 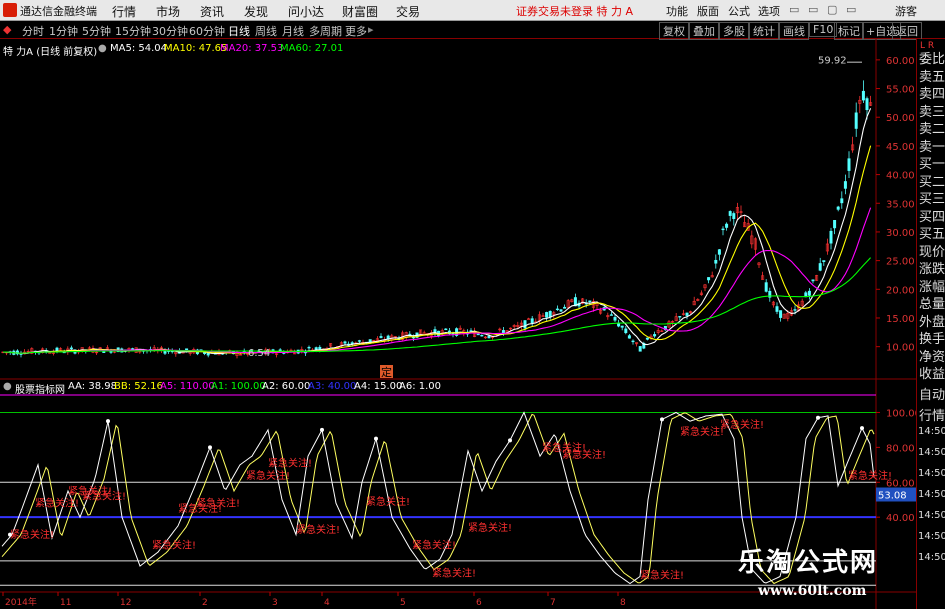 I want to click on fullscreen-icon: ▢, so click(x=832, y=9).